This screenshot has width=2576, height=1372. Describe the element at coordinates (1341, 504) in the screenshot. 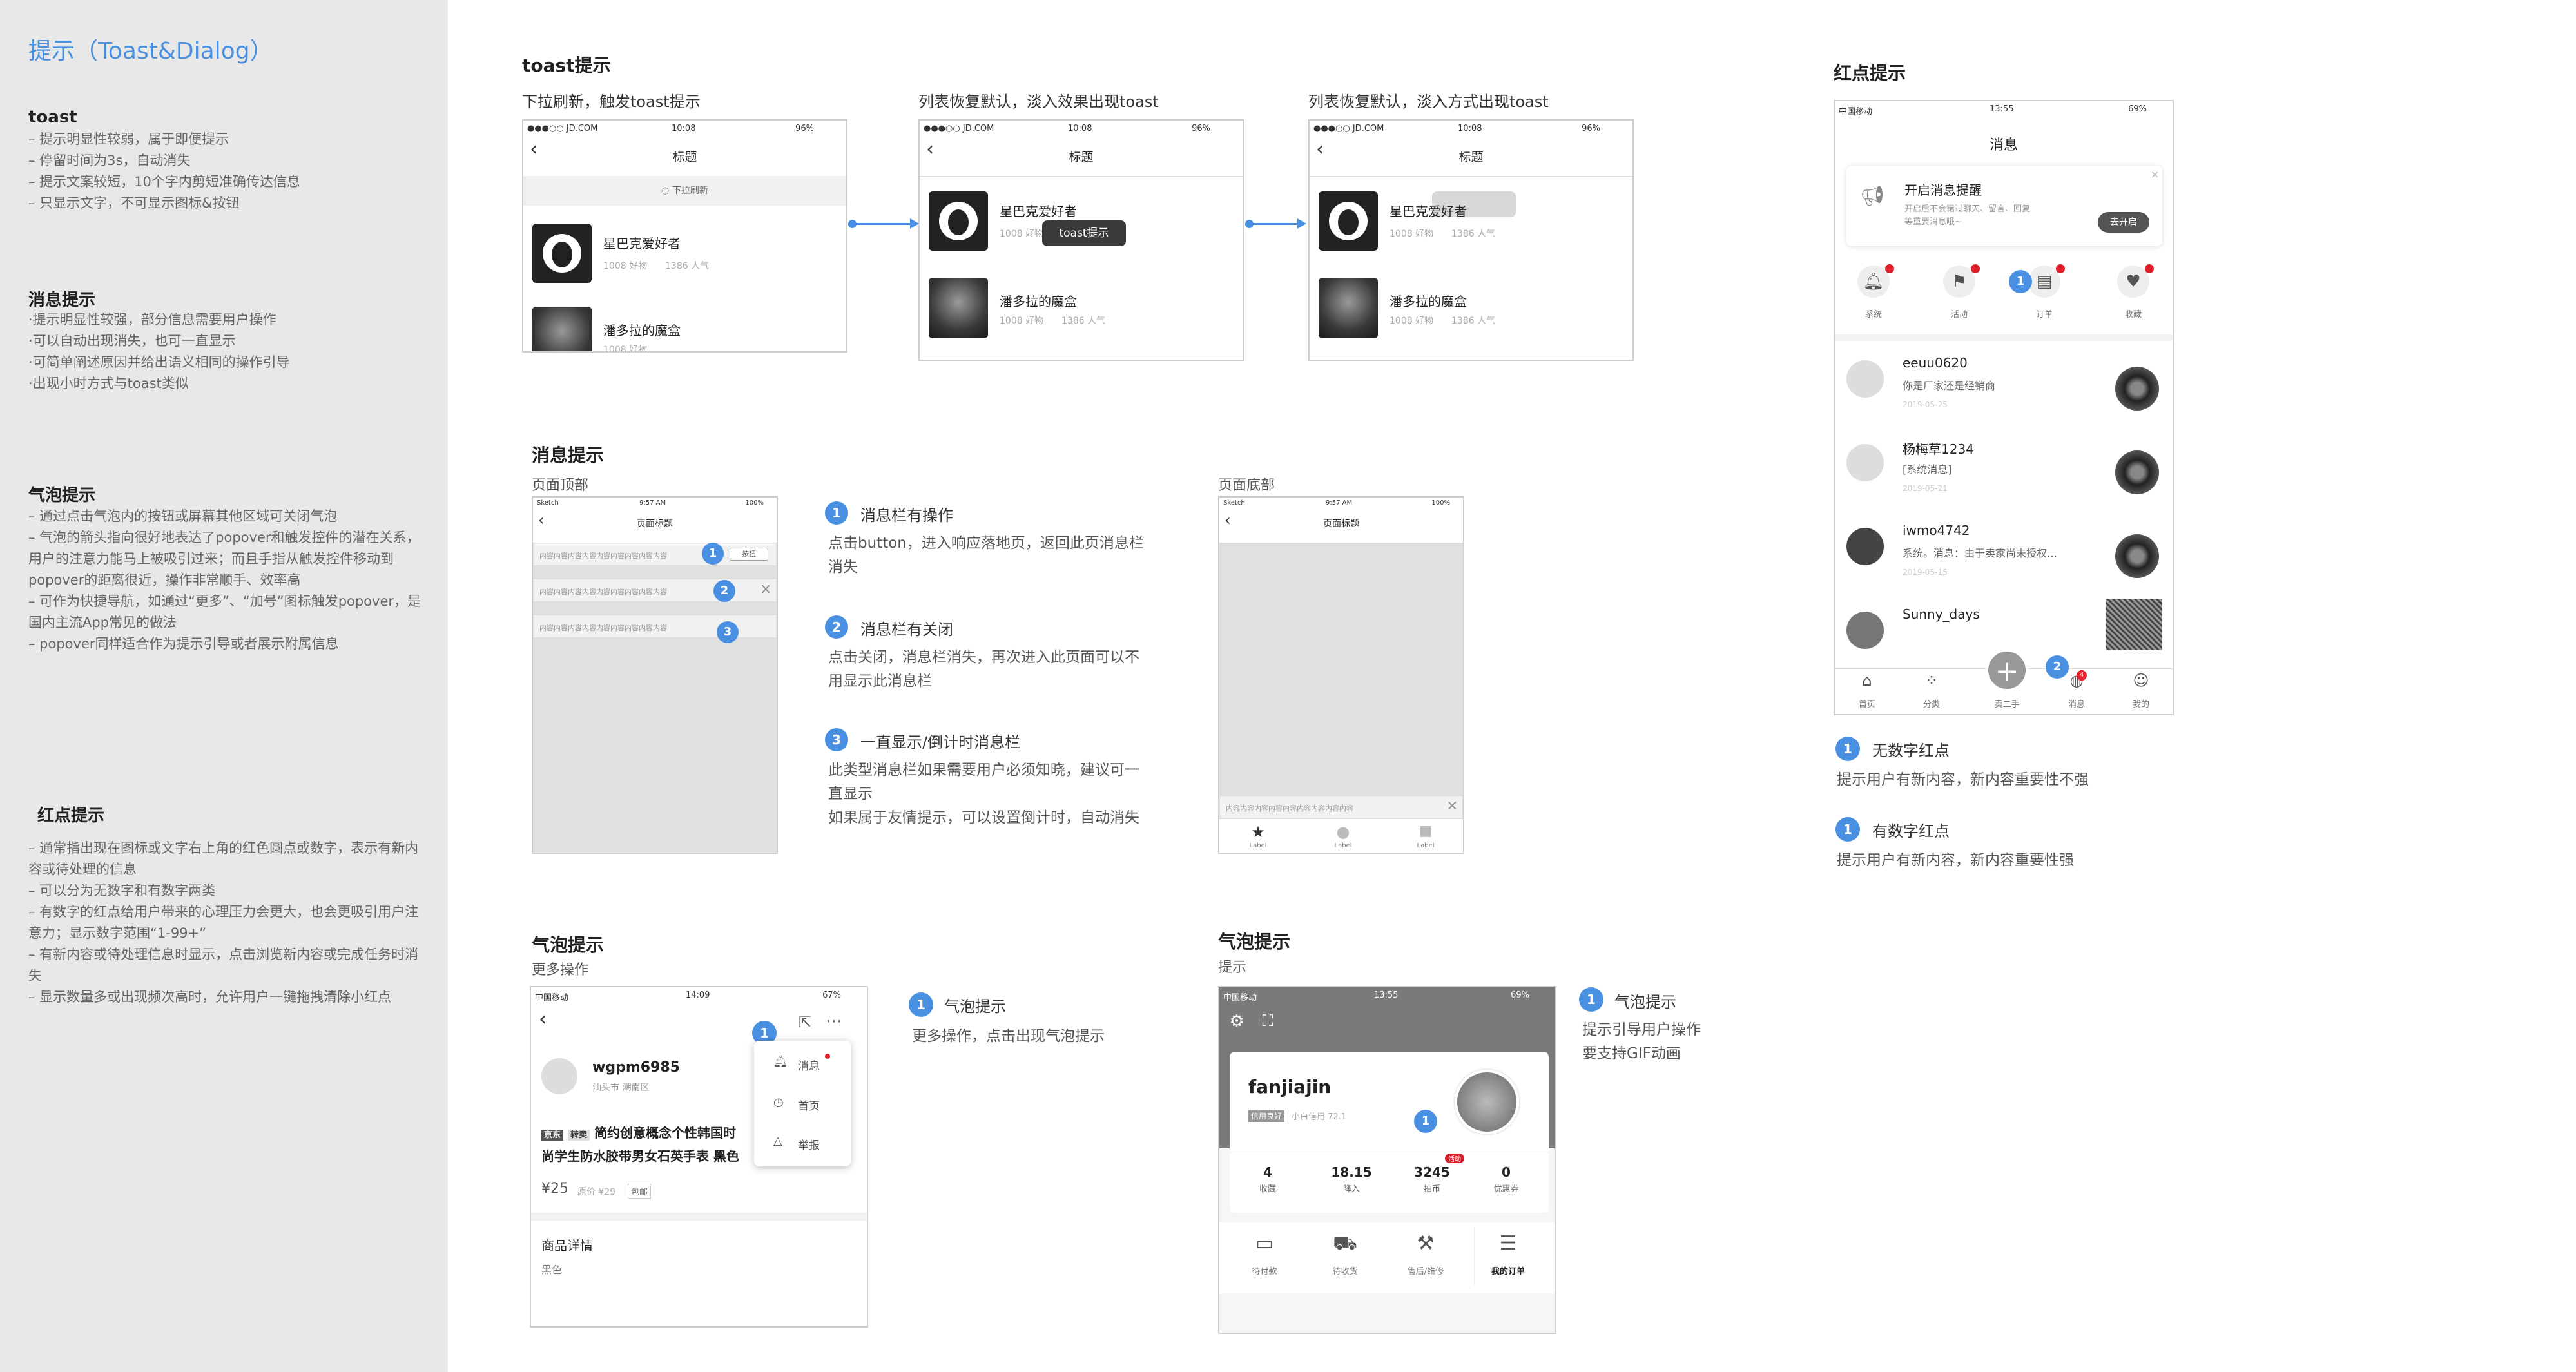

I see `status-bar: Sketch 9:57 AM 100%` at that location.